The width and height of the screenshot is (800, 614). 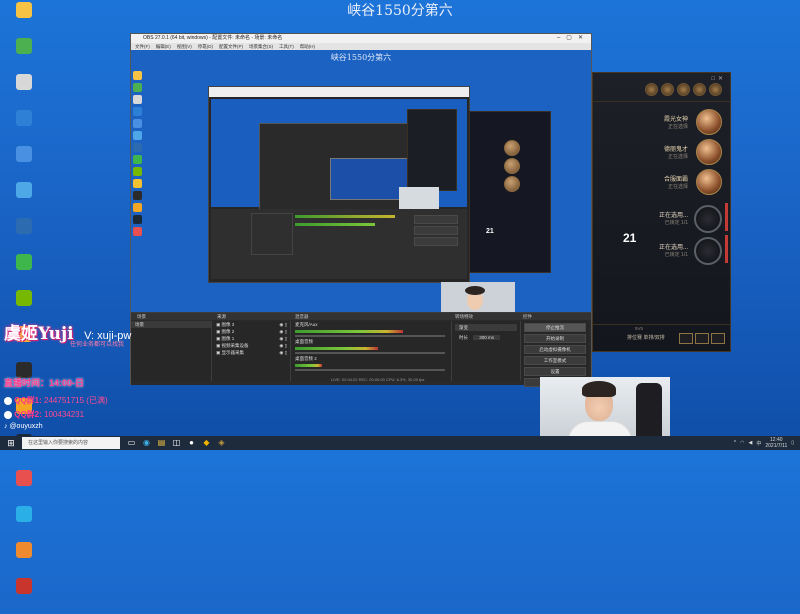 What do you see at coordinates (184, 46) in the screenshot?
I see `menu-item: 视图(V)` at bounding box center [184, 46].